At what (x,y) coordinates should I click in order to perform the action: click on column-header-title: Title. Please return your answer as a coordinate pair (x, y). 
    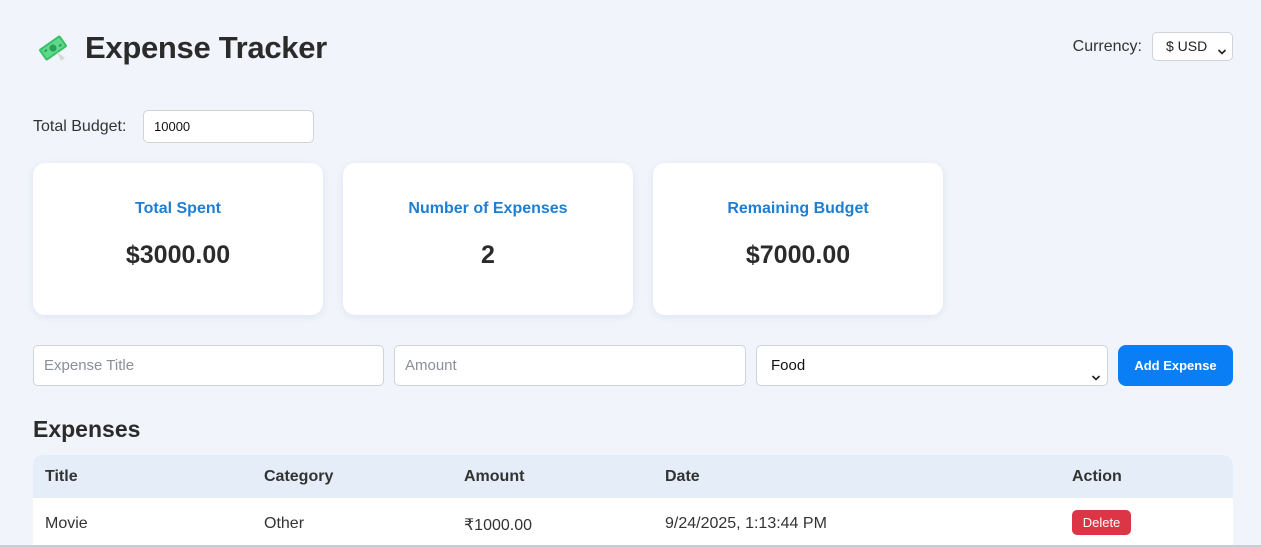
    Looking at the image, I should click on (61, 476).